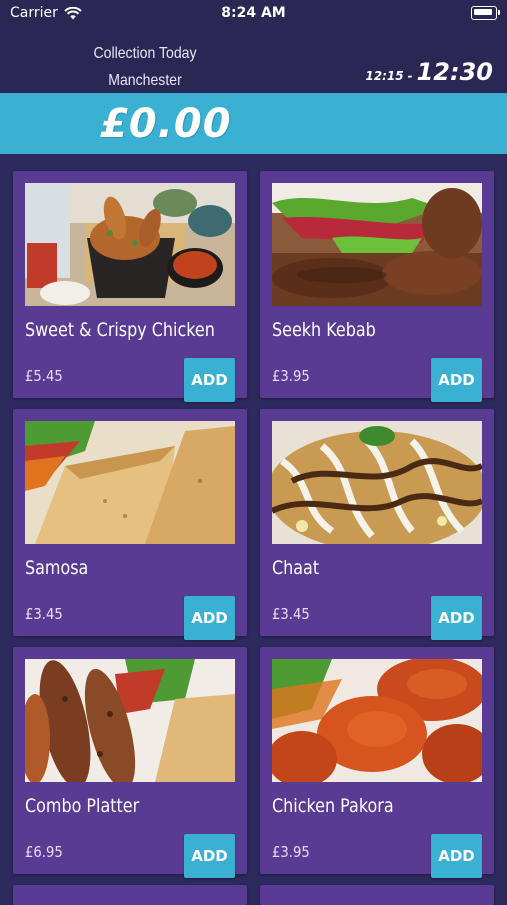 This screenshot has width=507, height=905. Describe the element at coordinates (145, 67) in the screenshot. I see `collection-info: Collection Today Manchester` at that location.